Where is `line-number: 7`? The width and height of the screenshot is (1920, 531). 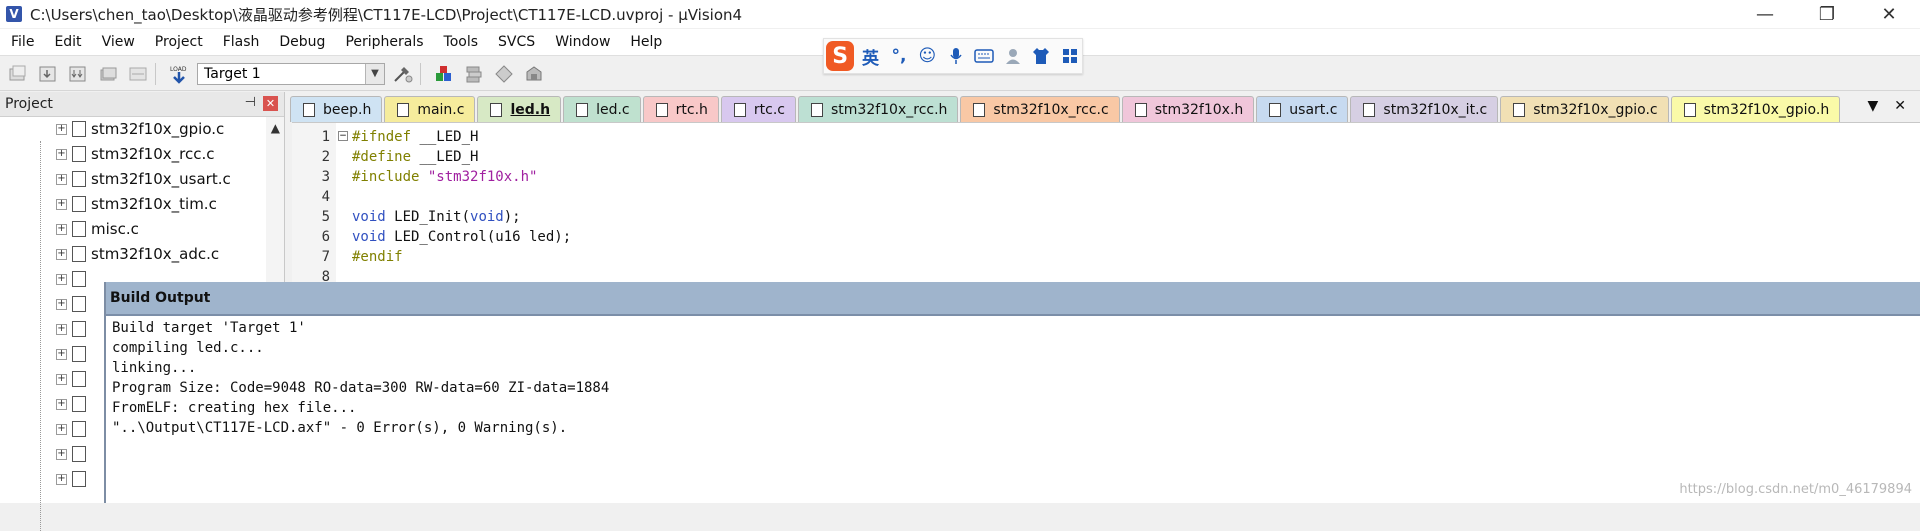
line-number: 7 is located at coordinates (325, 257).